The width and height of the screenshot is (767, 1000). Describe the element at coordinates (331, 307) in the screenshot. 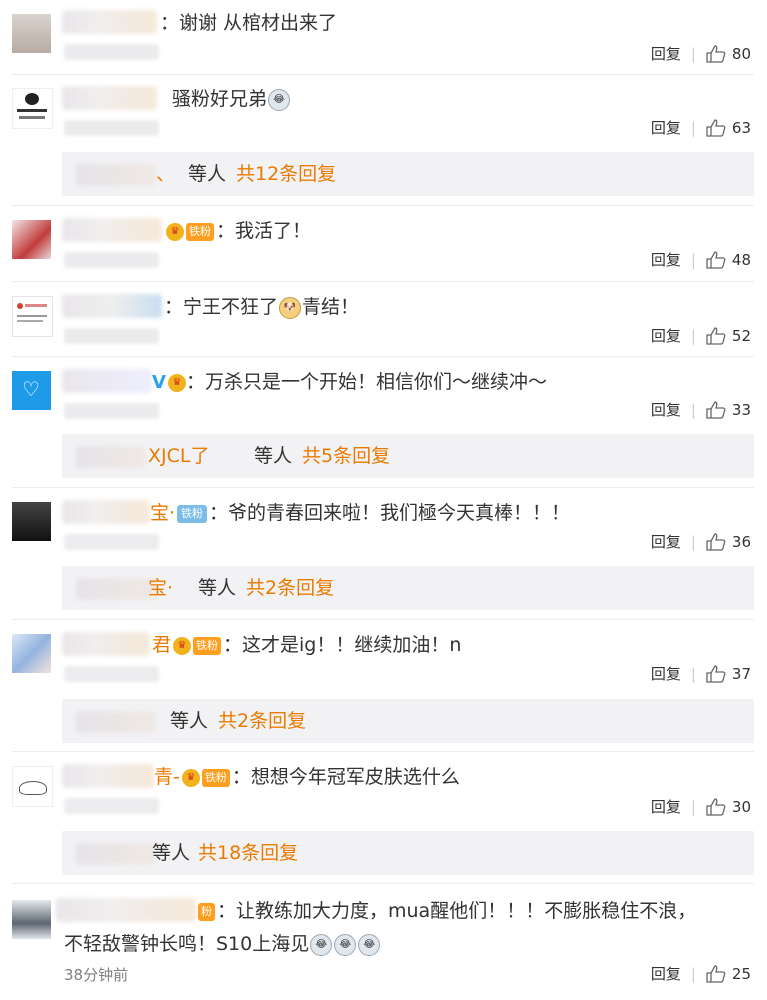

I see `comment-text-content-2: 青结！` at that location.